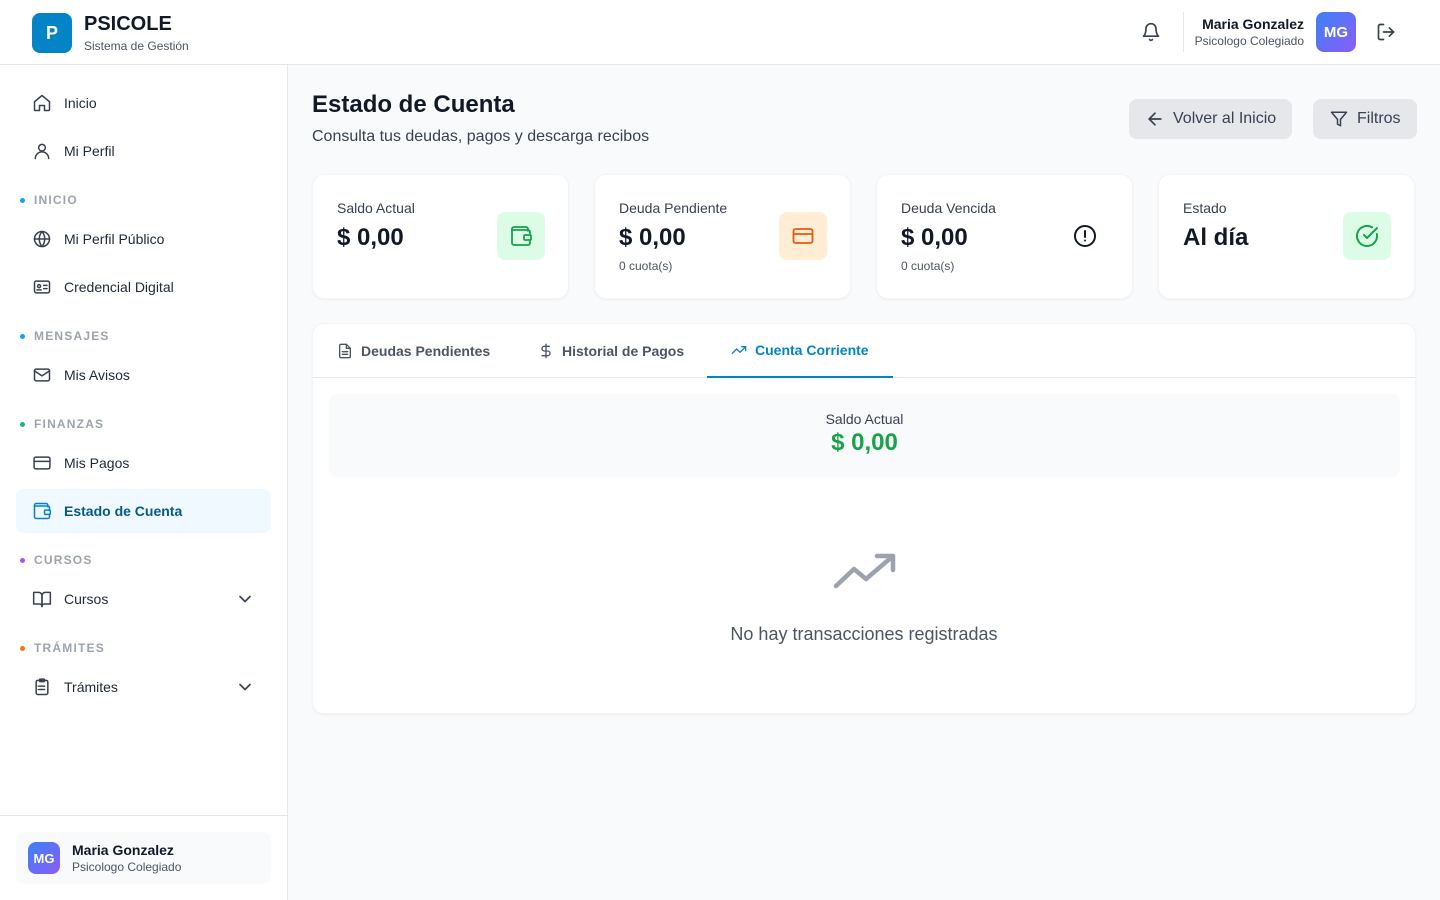  Describe the element at coordinates (69, 424) in the screenshot. I see `section-title: FINANZAS` at that location.